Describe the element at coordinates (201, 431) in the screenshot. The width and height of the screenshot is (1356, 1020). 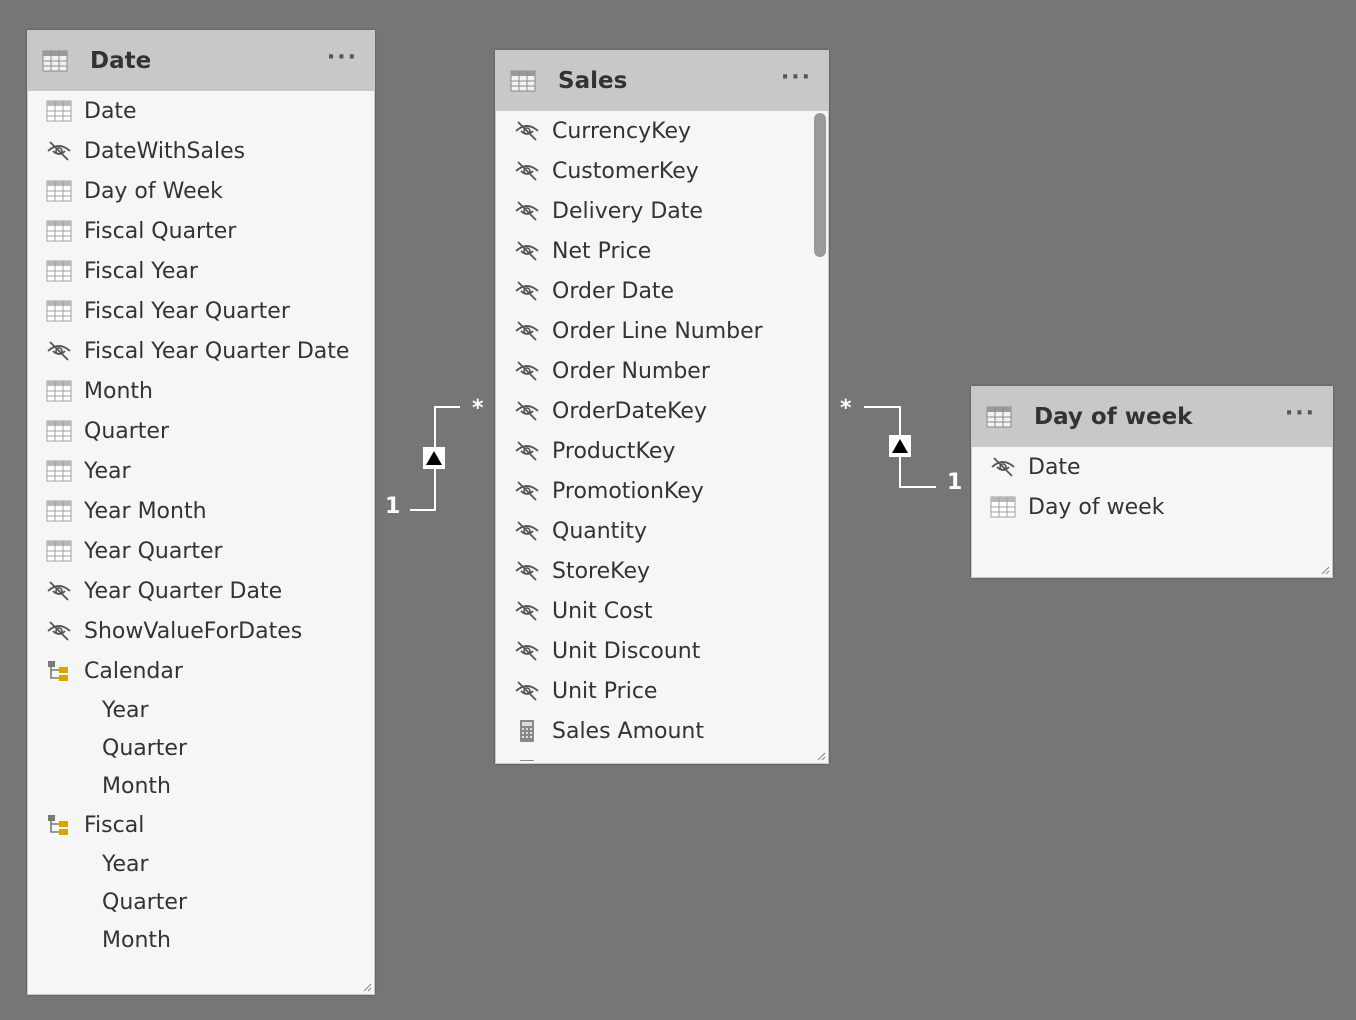
I see `field-item: Quarter` at that location.